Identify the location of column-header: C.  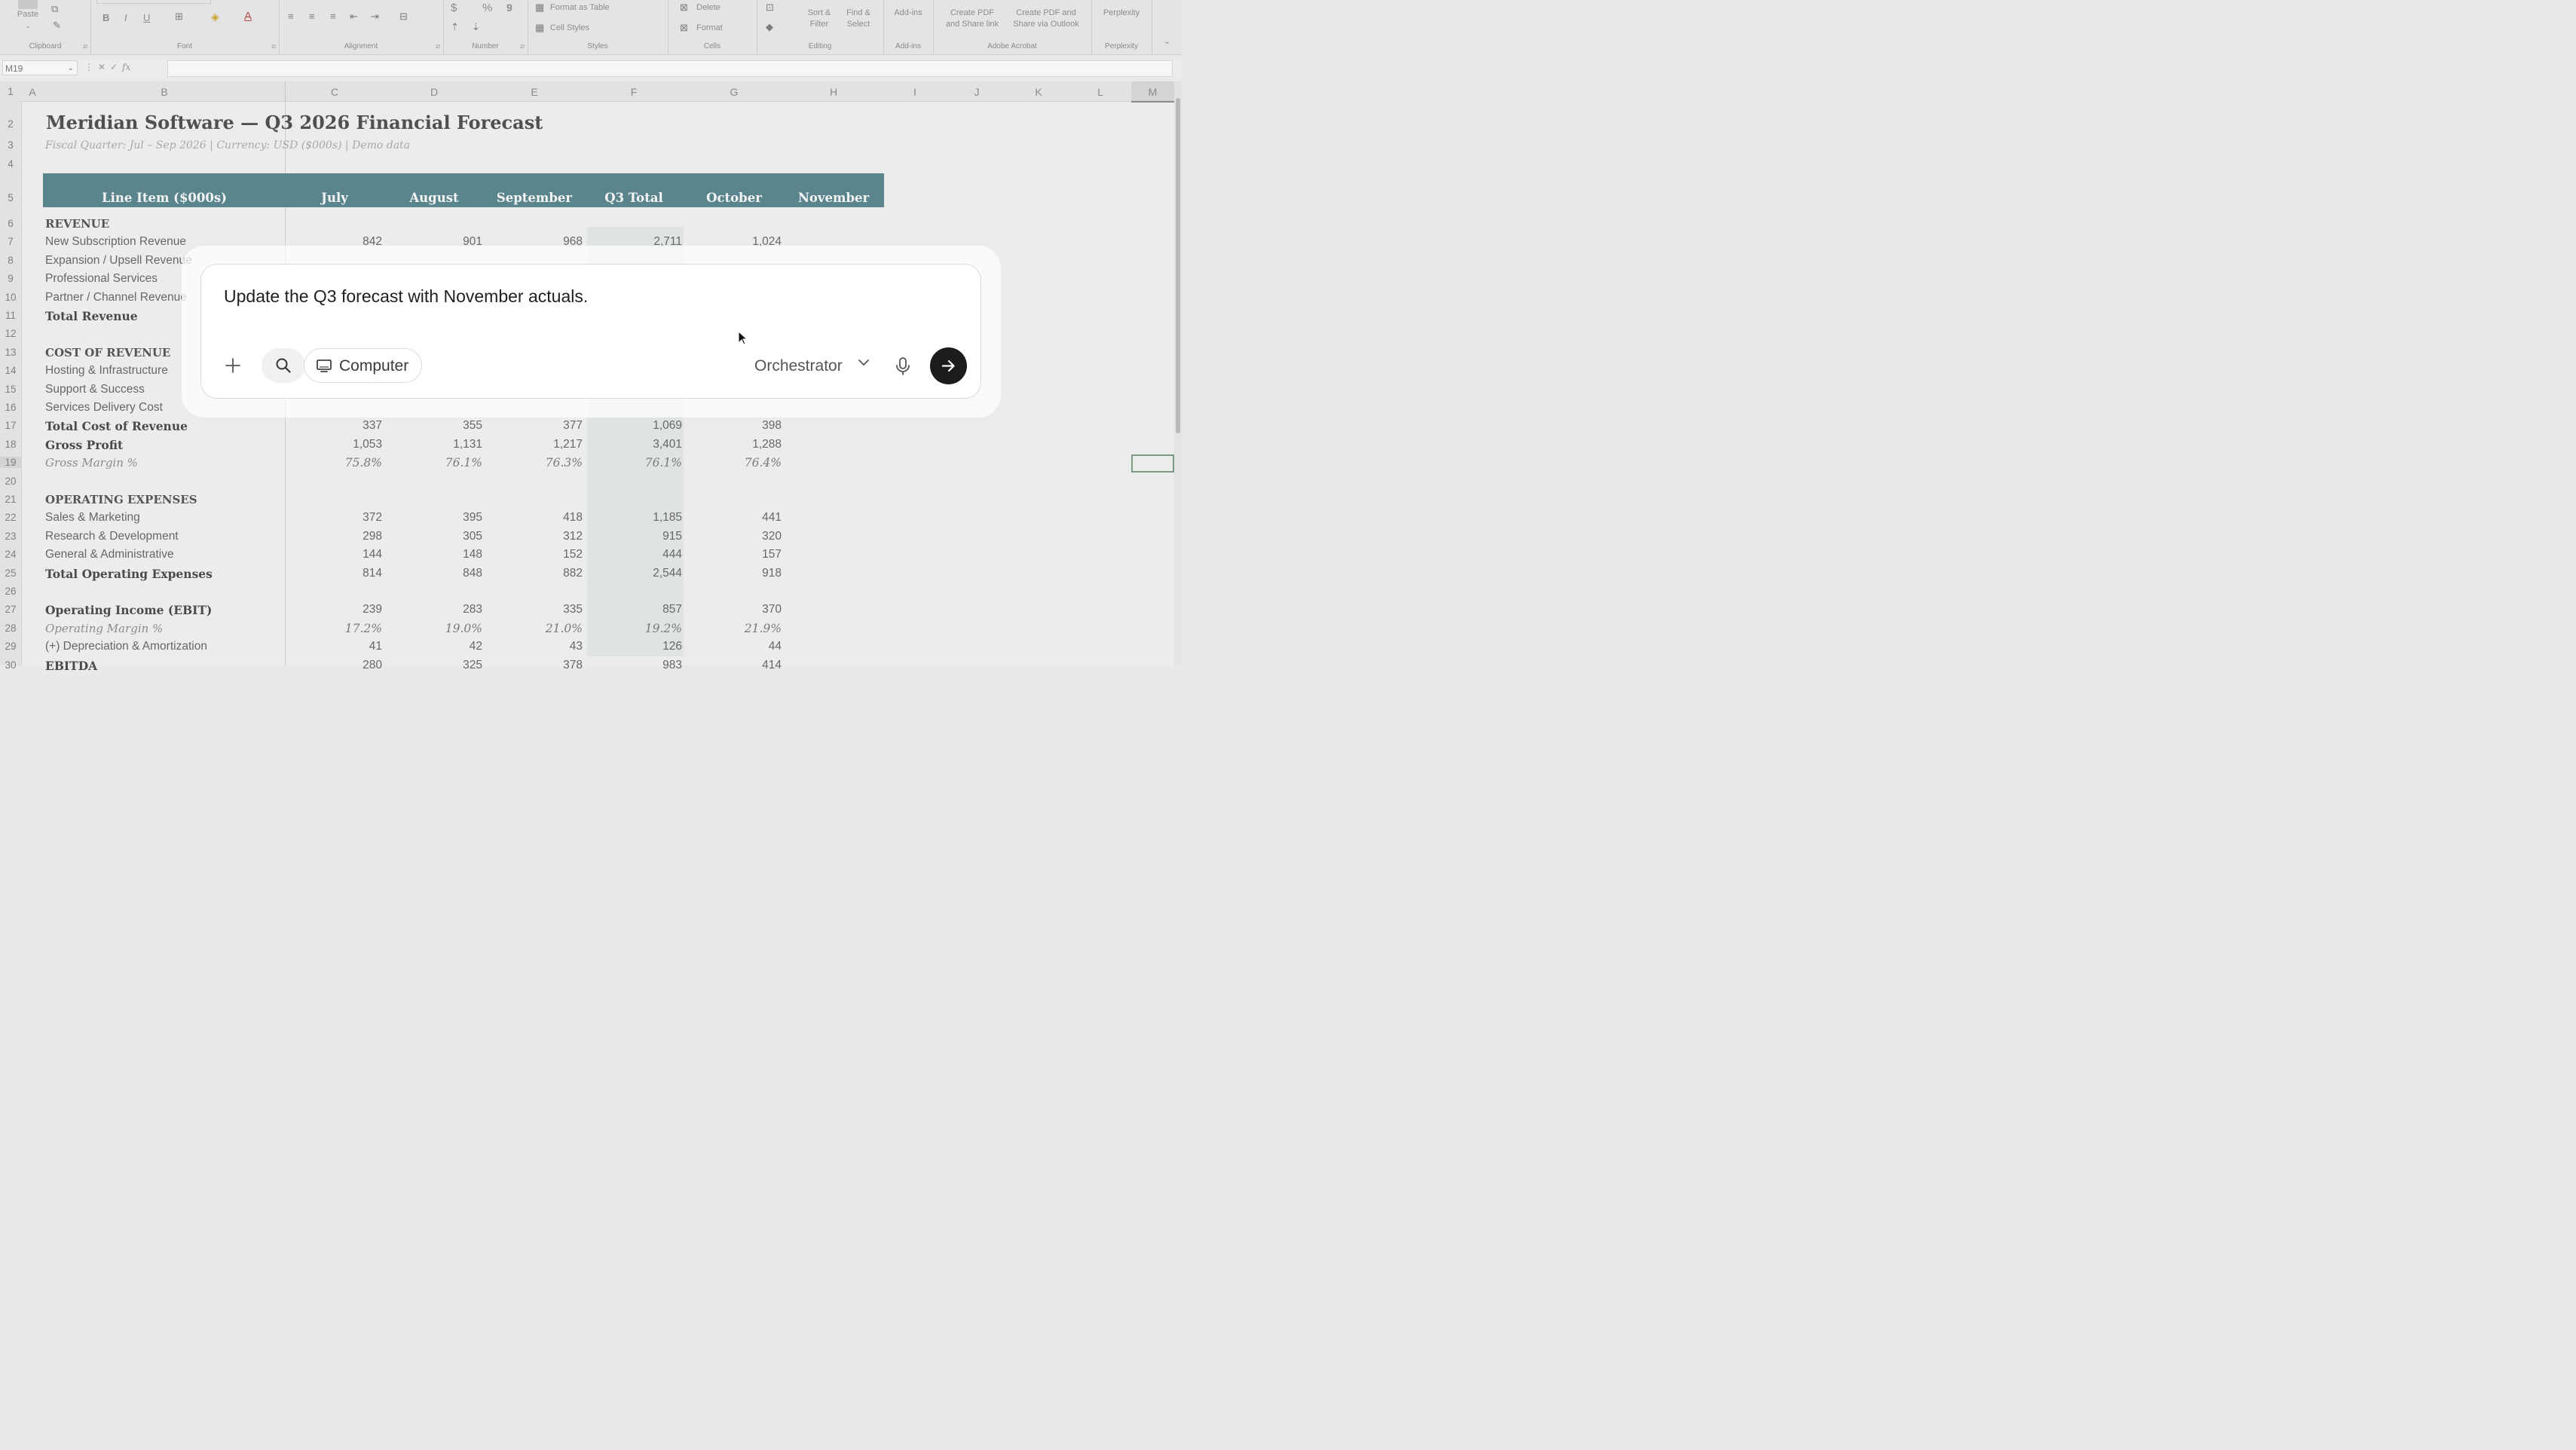
(334, 91).